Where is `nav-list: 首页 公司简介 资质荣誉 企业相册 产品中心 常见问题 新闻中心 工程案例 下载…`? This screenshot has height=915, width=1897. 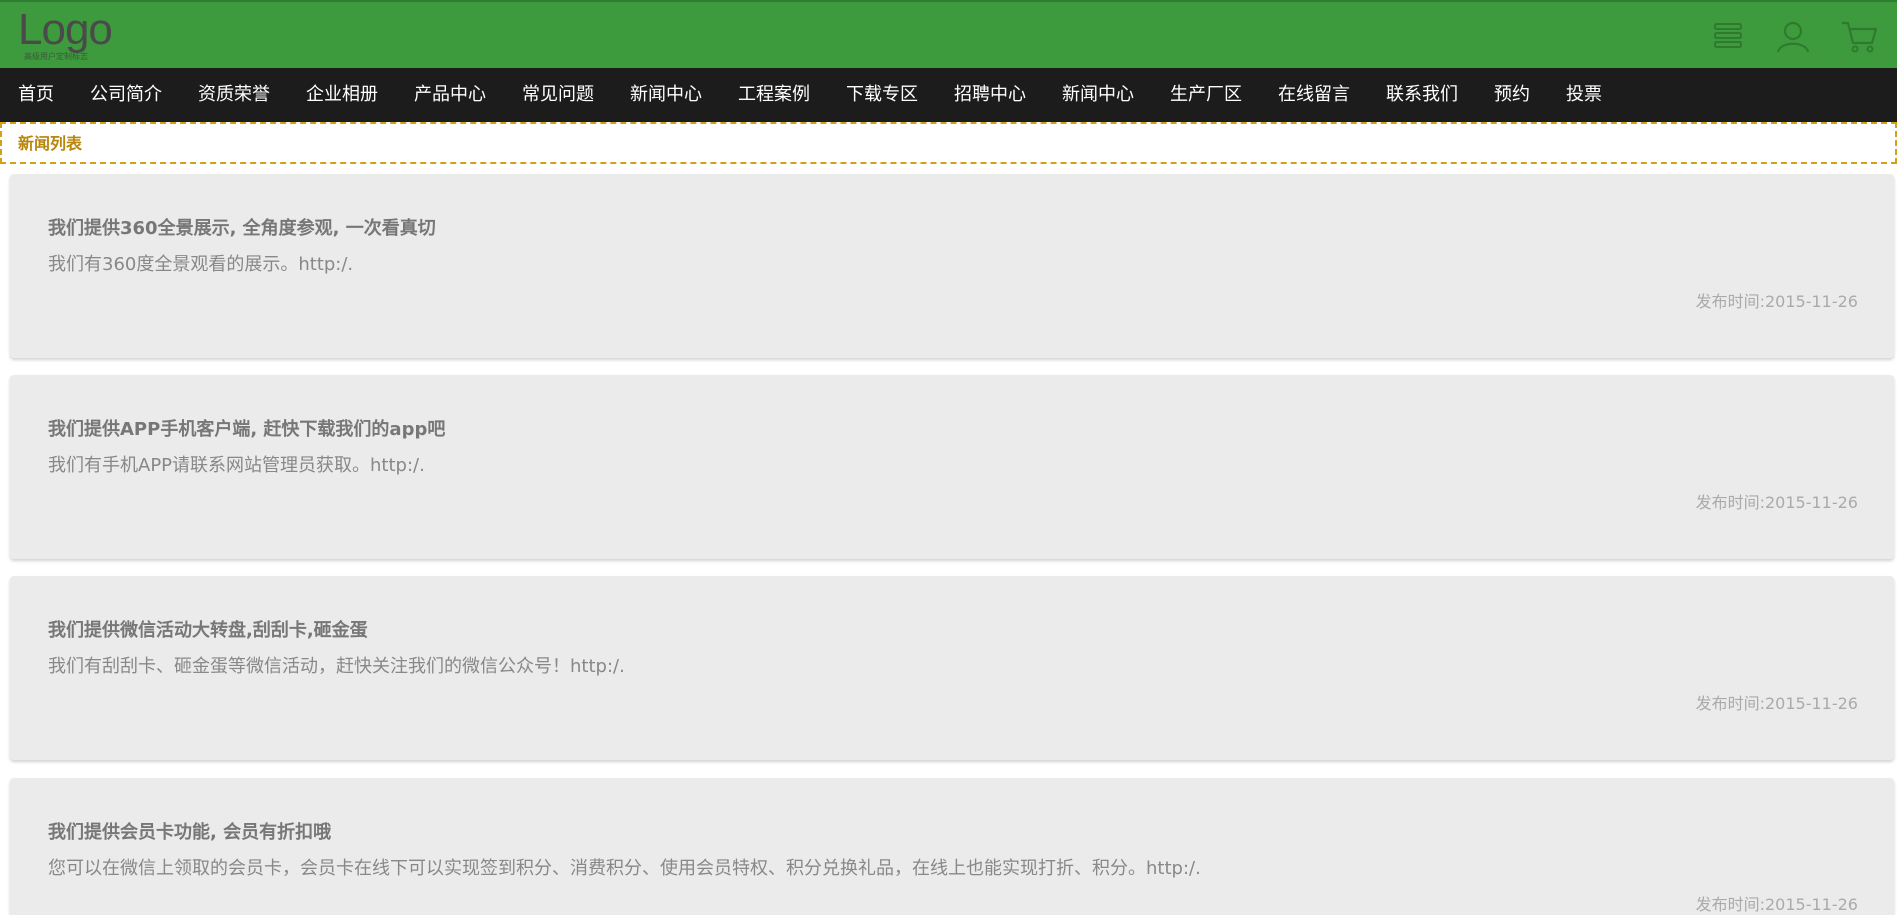
nav-list: 首页 公司简介 资质荣誉 企业相册 产品中心 常见问题 新闻中心 工程案例 下载… is located at coordinates (948, 95).